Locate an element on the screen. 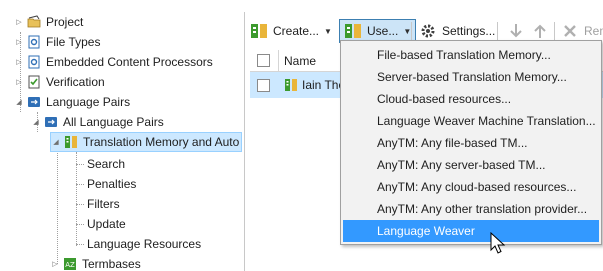 The image size is (603, 271). column-header-name: Name is located at coordinates (300, 61).